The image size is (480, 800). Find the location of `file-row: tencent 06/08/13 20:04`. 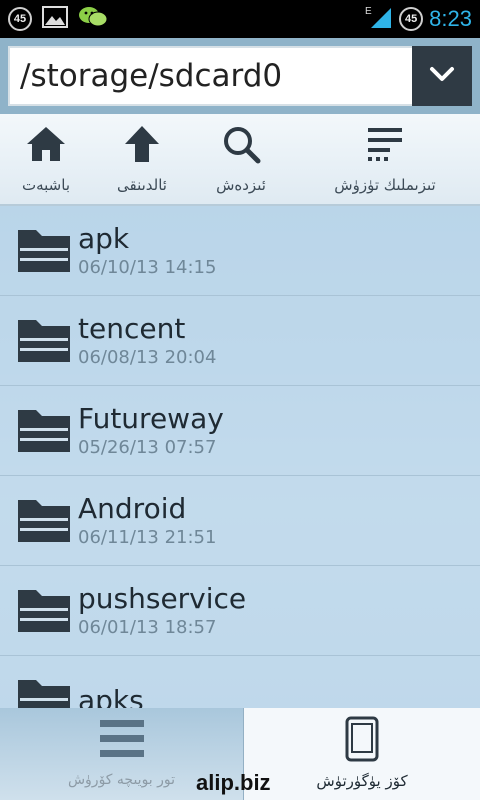

file-row: tencent 06/08/13 20:04 is located at coordinates (240, 341).